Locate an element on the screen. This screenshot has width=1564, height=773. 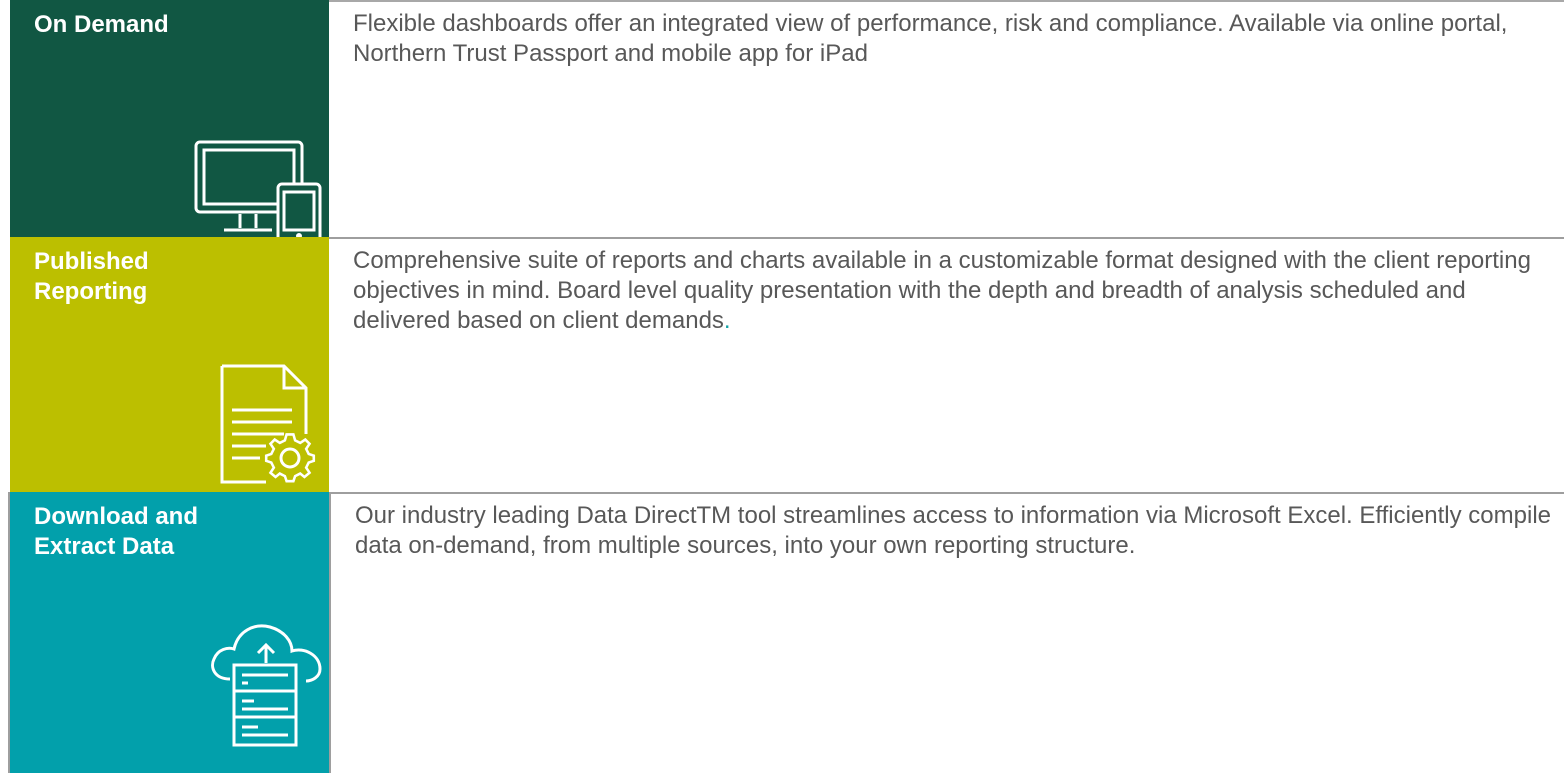
row-label: On Demand is located at coordinates (101, 24).